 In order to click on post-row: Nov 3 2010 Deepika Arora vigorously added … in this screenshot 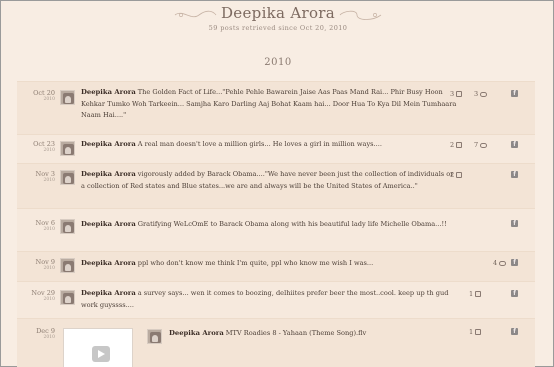, I will do `click(276, 185)`.